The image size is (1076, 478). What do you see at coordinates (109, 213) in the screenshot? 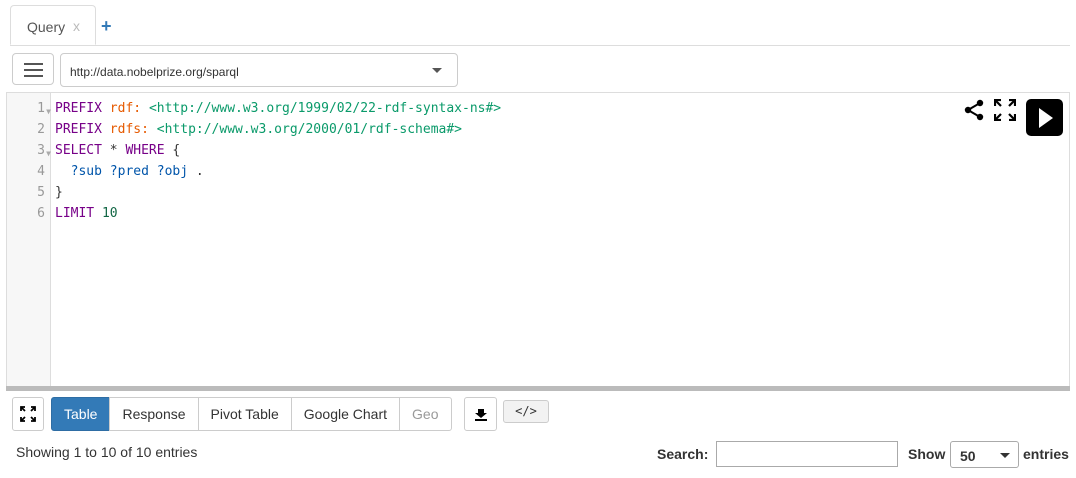
I see `code-token: 10` at bounding box center [109, 213].